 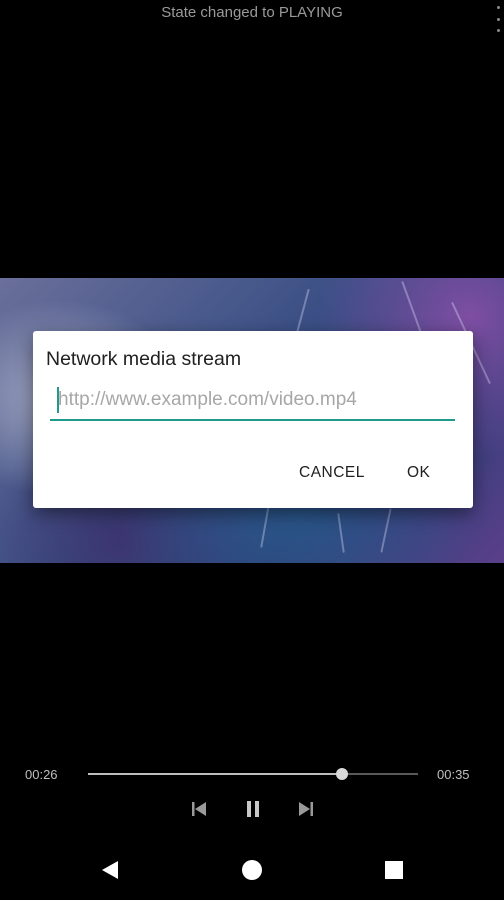 I want to click on dialog-title: Network media stream, so click(x=144, y=359).